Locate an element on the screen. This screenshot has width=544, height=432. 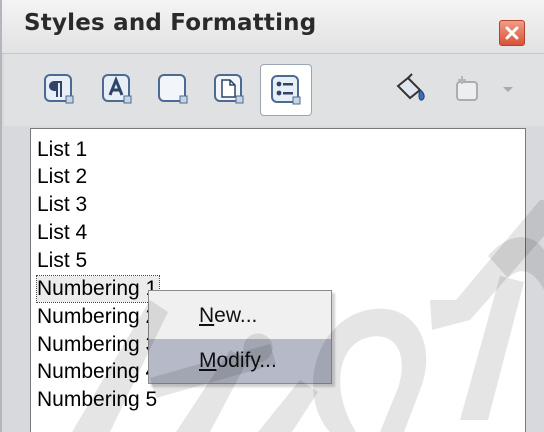
list-styles-icon is located at coordinates (286, 90).